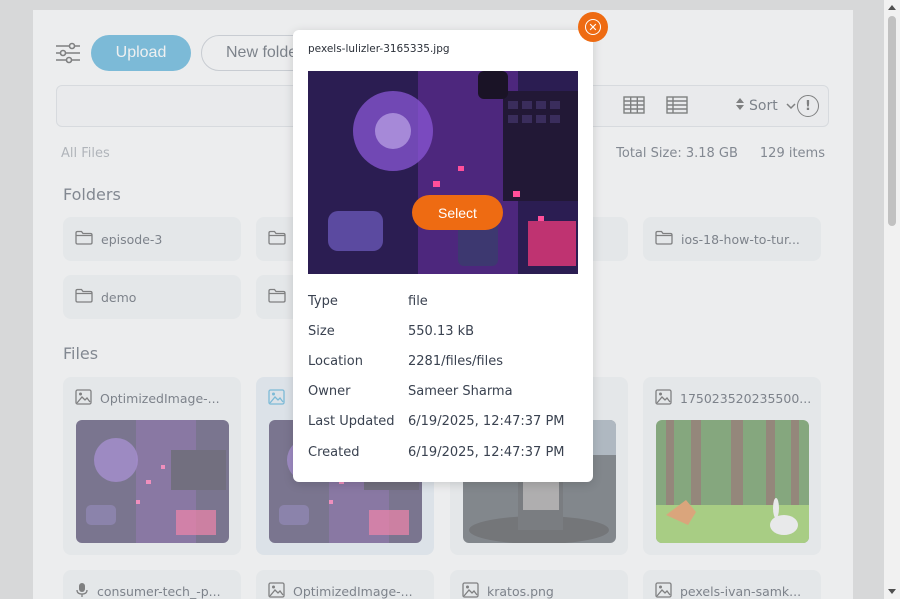 This screenshot has height=599, width=900. I want to click on detail-value: 550.13 kB, so click(441, 331).